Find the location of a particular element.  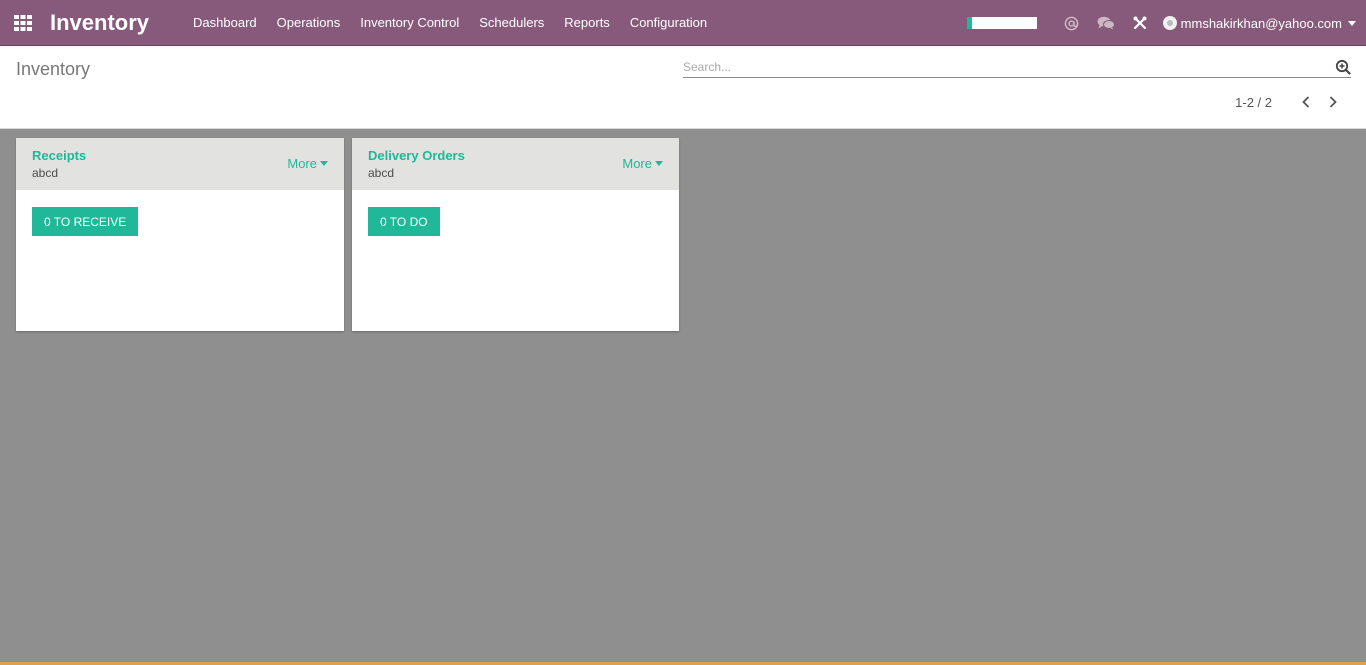

pager-value: 1-2 / 2 is located at coordinates (1253, 102).